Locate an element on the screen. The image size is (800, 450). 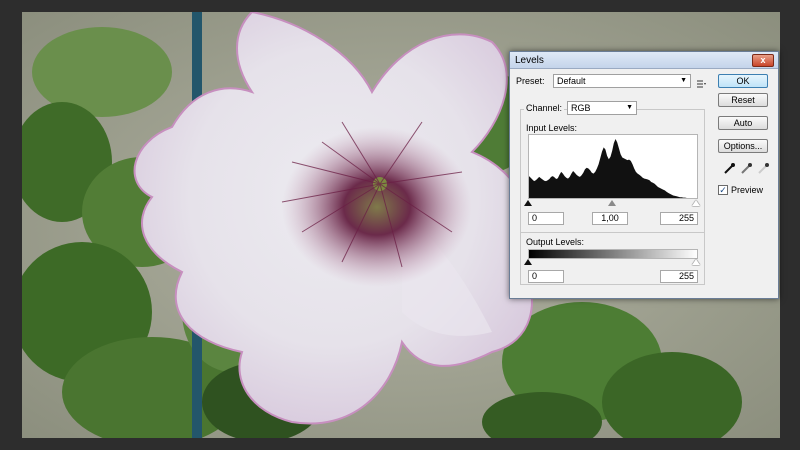
close-button: x is located at coordinates (763, 60).